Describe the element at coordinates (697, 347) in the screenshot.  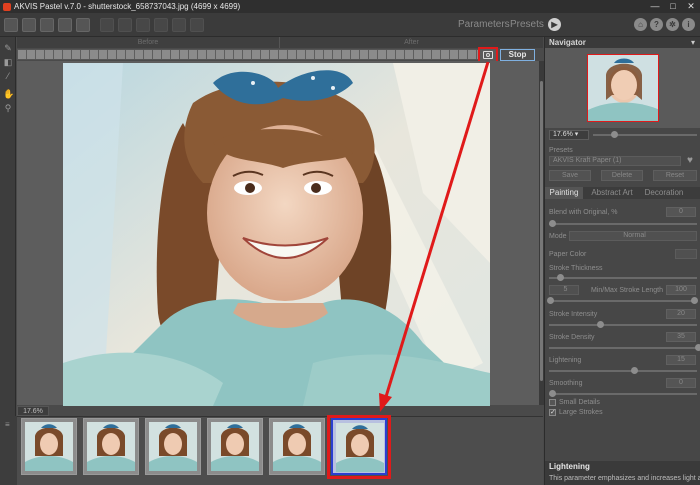
I see `stroke-density-knob` at that location.